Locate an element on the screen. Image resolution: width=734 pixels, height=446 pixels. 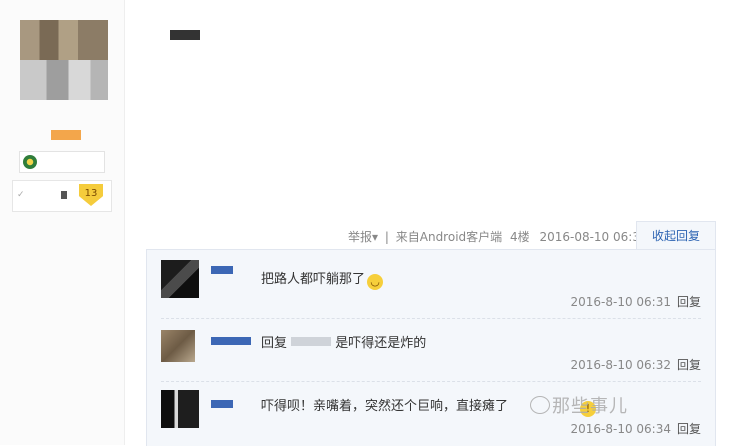
post-floor: 4楼 is located at coordinates (519, 237).